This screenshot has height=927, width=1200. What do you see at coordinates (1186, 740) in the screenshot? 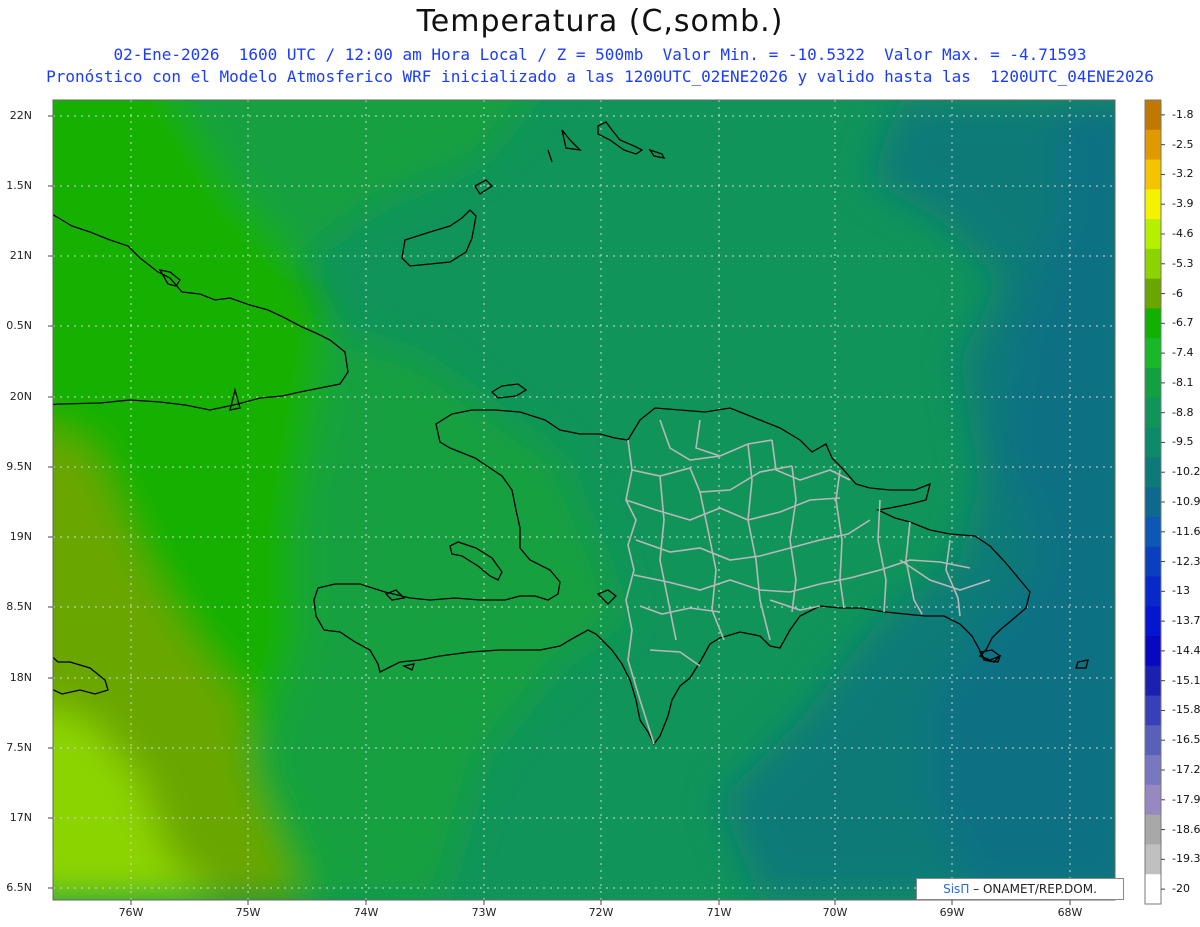
I see `colorbar-label: -16.5` at bounding box center [1186, 740].